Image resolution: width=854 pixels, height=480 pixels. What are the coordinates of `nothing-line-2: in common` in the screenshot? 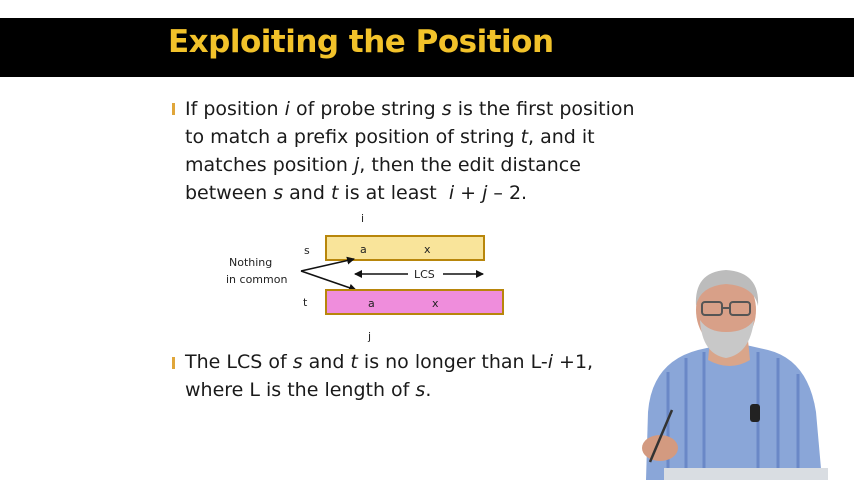 It's located at (256, 279).